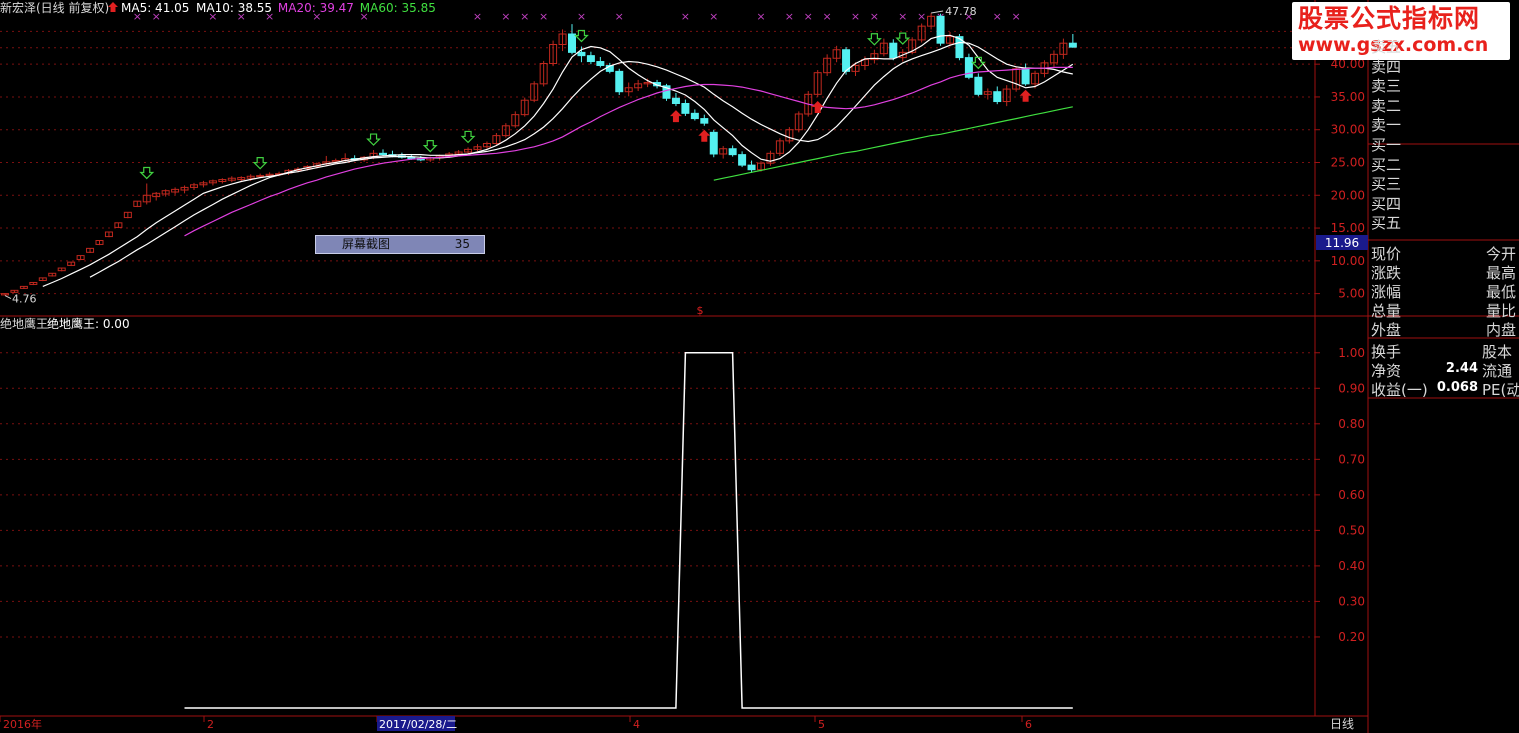 The width and height of the screenshot is (1519, 733). I want to click on low-price-label: 4.76, so click(24, 299).